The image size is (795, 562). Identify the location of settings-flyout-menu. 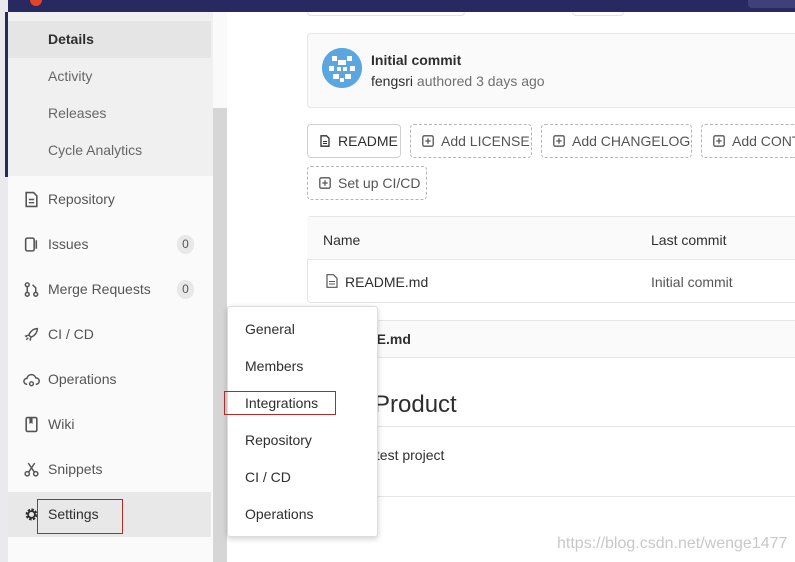
(302, 421).